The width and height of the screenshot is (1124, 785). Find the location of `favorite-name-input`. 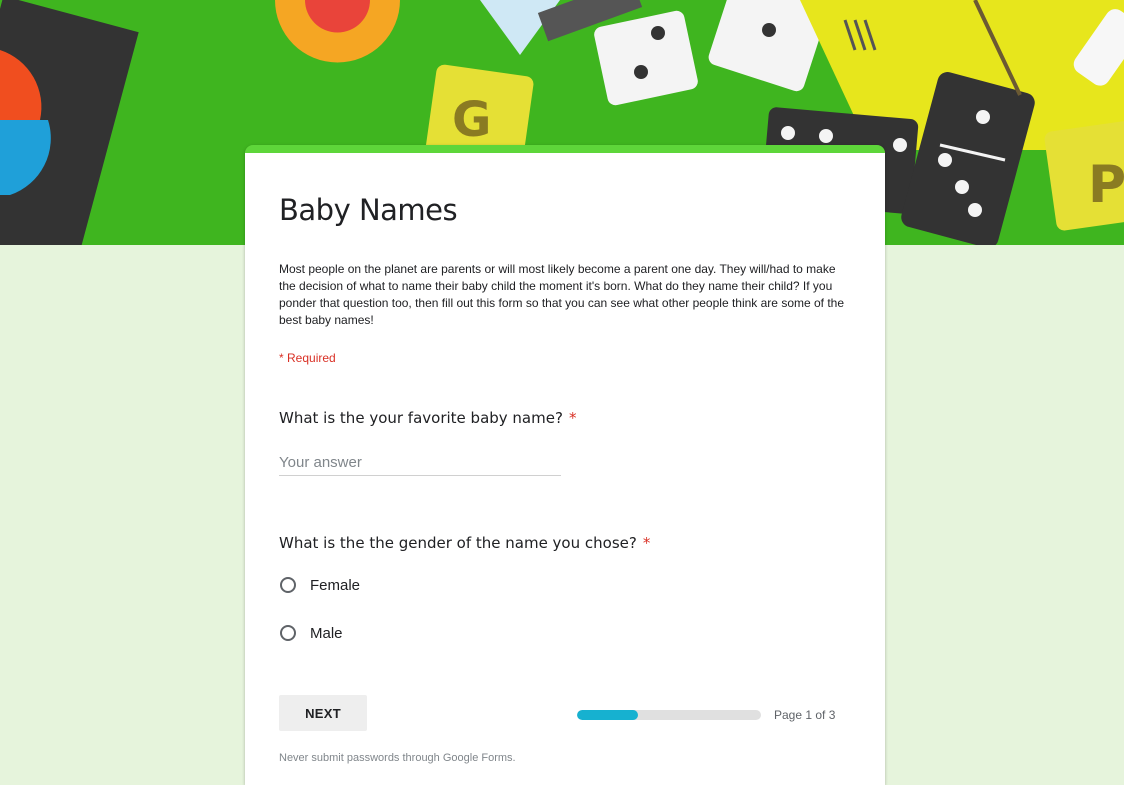

favorite-name-input is located at coordinates (420, 462).